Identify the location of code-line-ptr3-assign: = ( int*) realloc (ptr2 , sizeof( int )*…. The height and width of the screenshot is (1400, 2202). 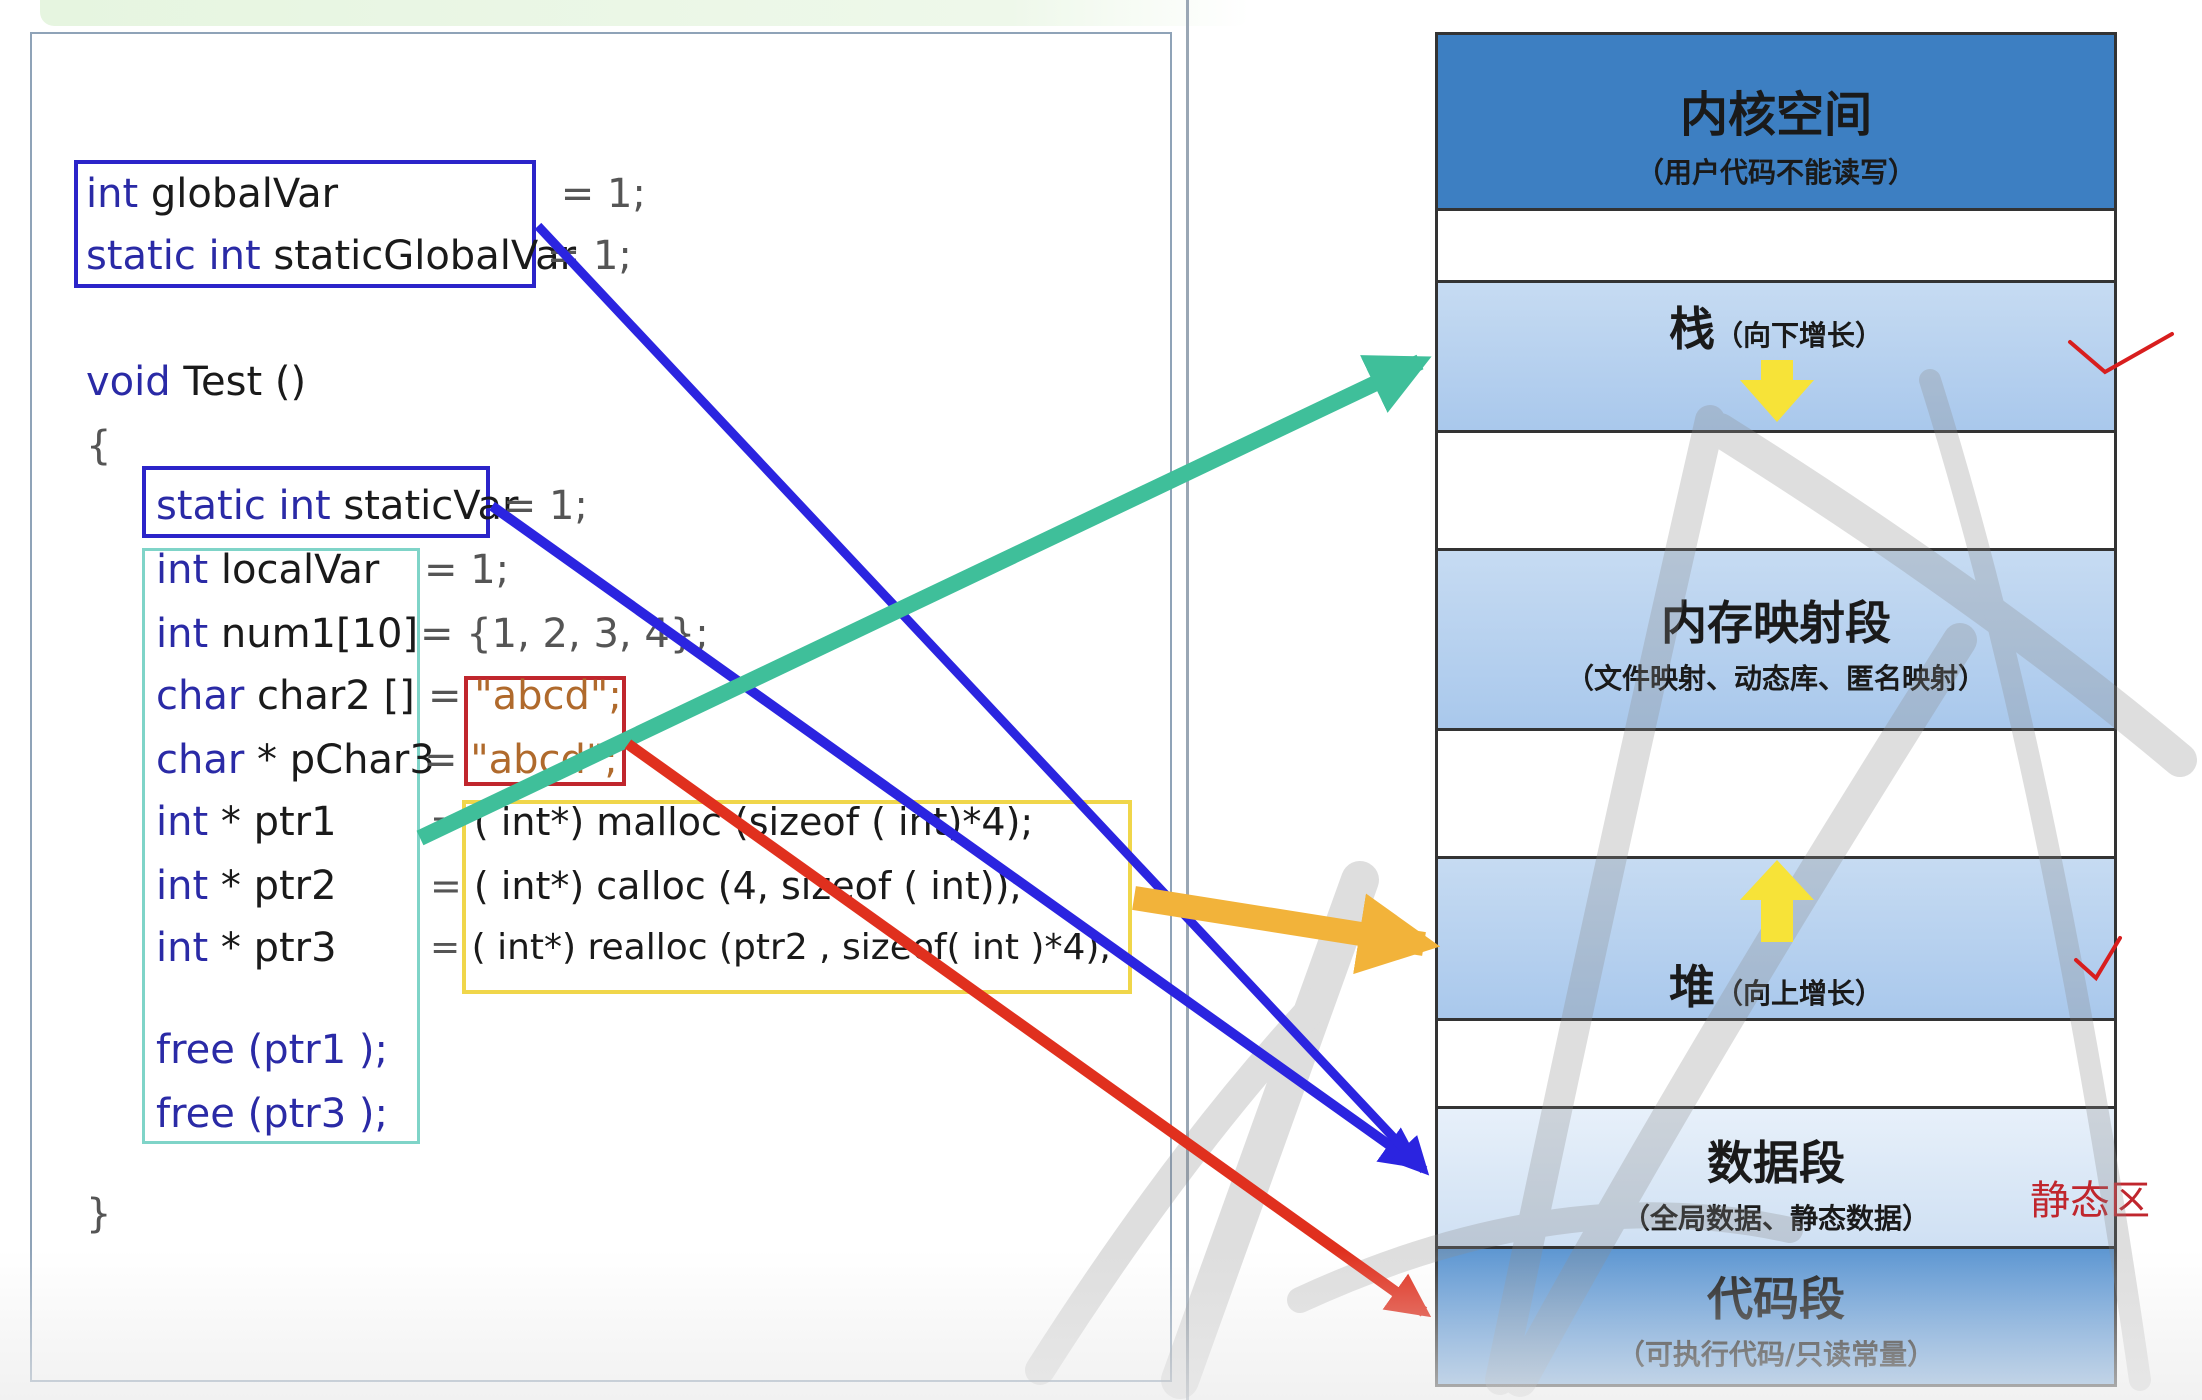
(771, 947).